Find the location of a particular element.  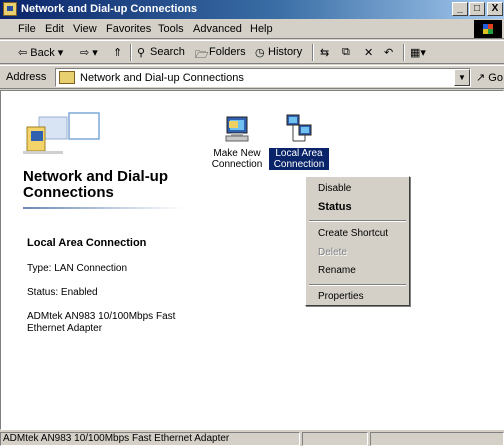

menu-item-rename: Rename is located at coordinates (337, 270).